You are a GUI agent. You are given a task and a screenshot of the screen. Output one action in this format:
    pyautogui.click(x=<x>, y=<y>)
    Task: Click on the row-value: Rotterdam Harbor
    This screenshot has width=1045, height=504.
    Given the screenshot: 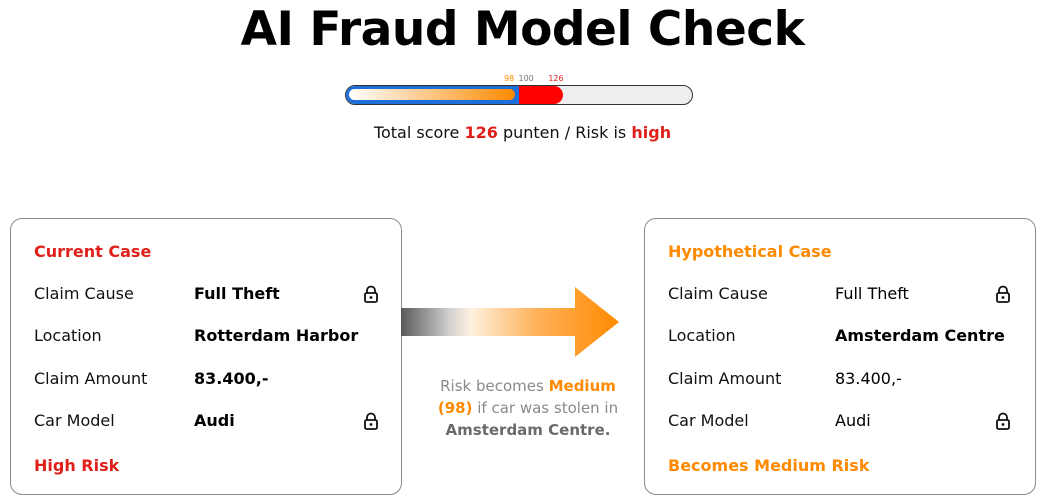 What is the action you would take?
    pyautogui.click(x=276, y=335)
    